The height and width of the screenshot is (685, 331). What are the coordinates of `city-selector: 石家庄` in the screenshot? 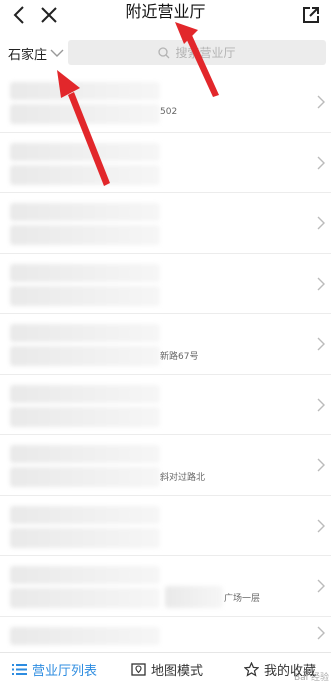 It's located at (36, 53).